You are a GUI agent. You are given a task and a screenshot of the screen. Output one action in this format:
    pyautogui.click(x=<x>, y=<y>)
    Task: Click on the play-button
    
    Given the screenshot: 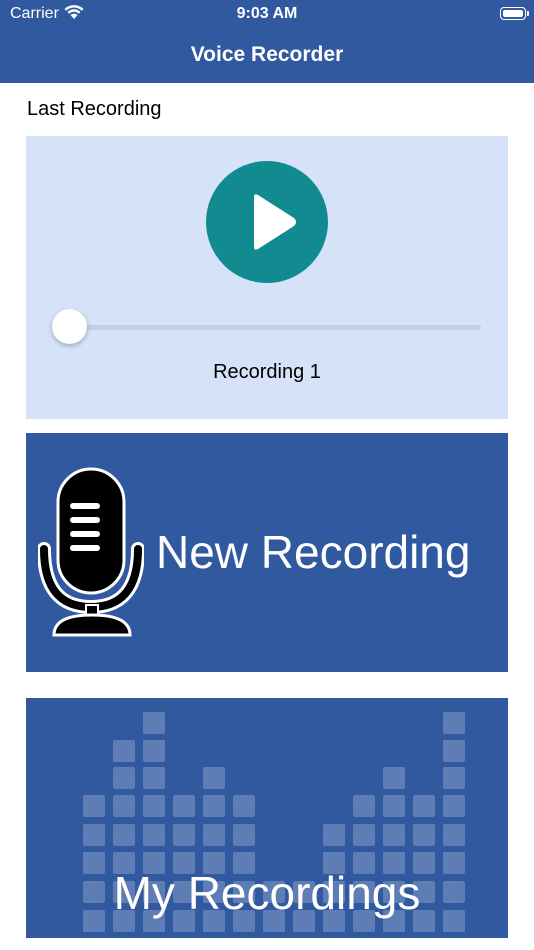 What is the action you would take?
    pyautogui.click(x=267, y=222)
    